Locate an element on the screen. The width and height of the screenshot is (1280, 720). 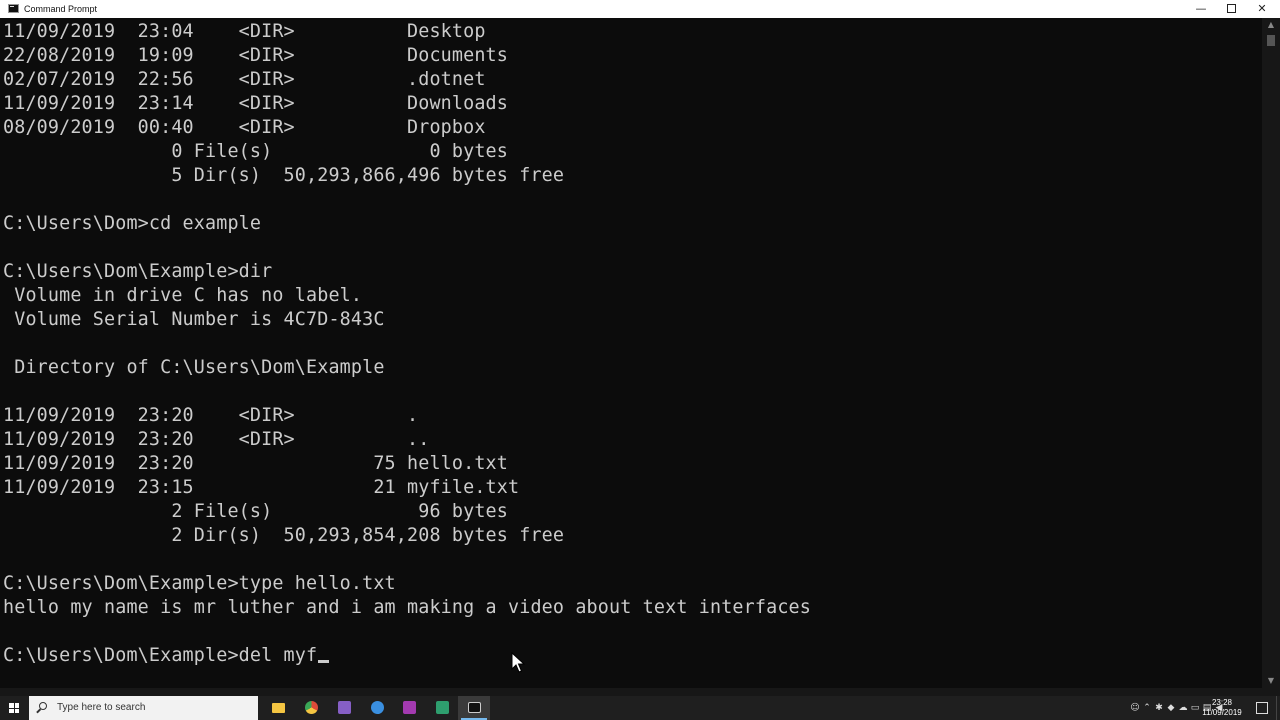
title-bar: Command Prompt — ✕ is located at coordinates (640, 9).